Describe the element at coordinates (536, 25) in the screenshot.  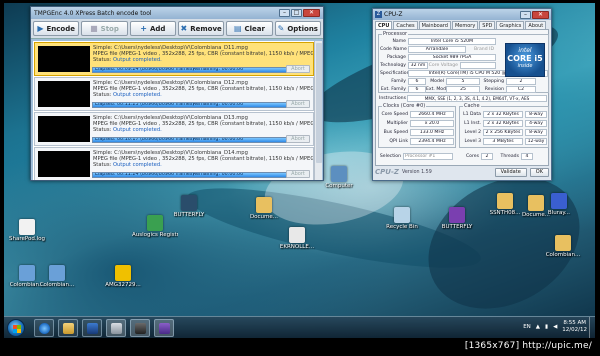
I see `tab-about: About` at that location.